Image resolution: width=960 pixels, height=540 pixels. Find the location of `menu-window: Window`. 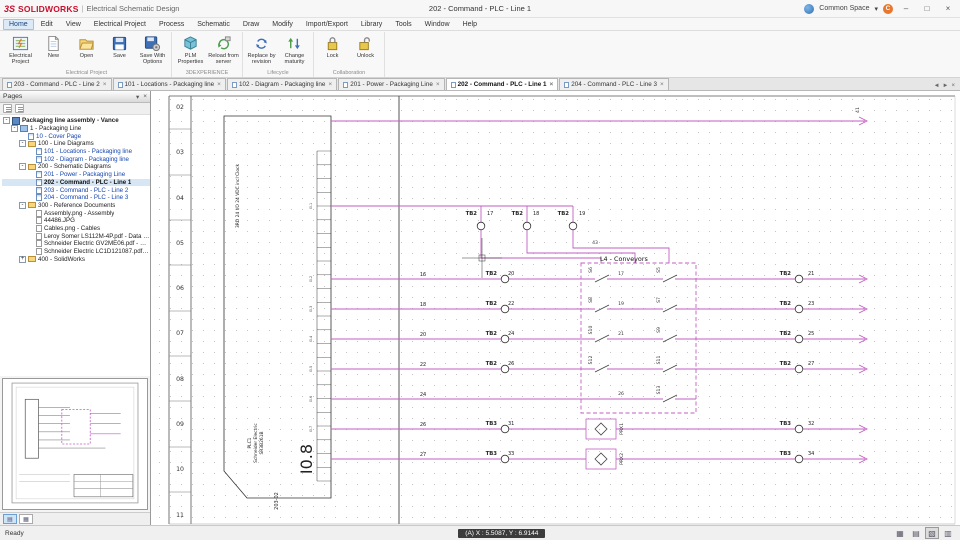

menu-window: Window is located at coordinates (437, 24).